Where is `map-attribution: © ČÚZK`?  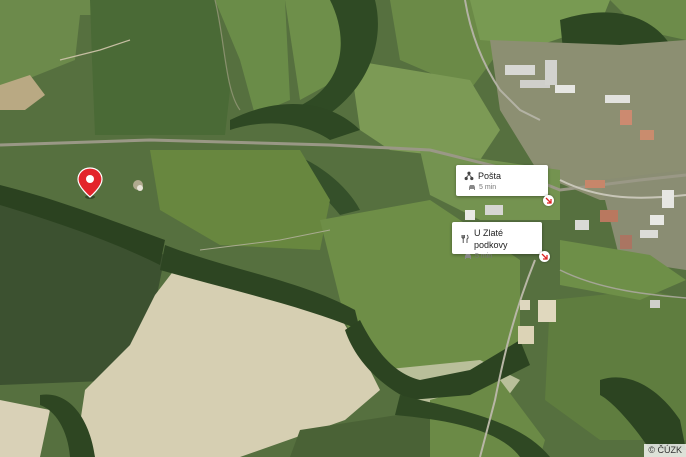
map-attribution: © ČÚZK is located at coordinates (665, 450).